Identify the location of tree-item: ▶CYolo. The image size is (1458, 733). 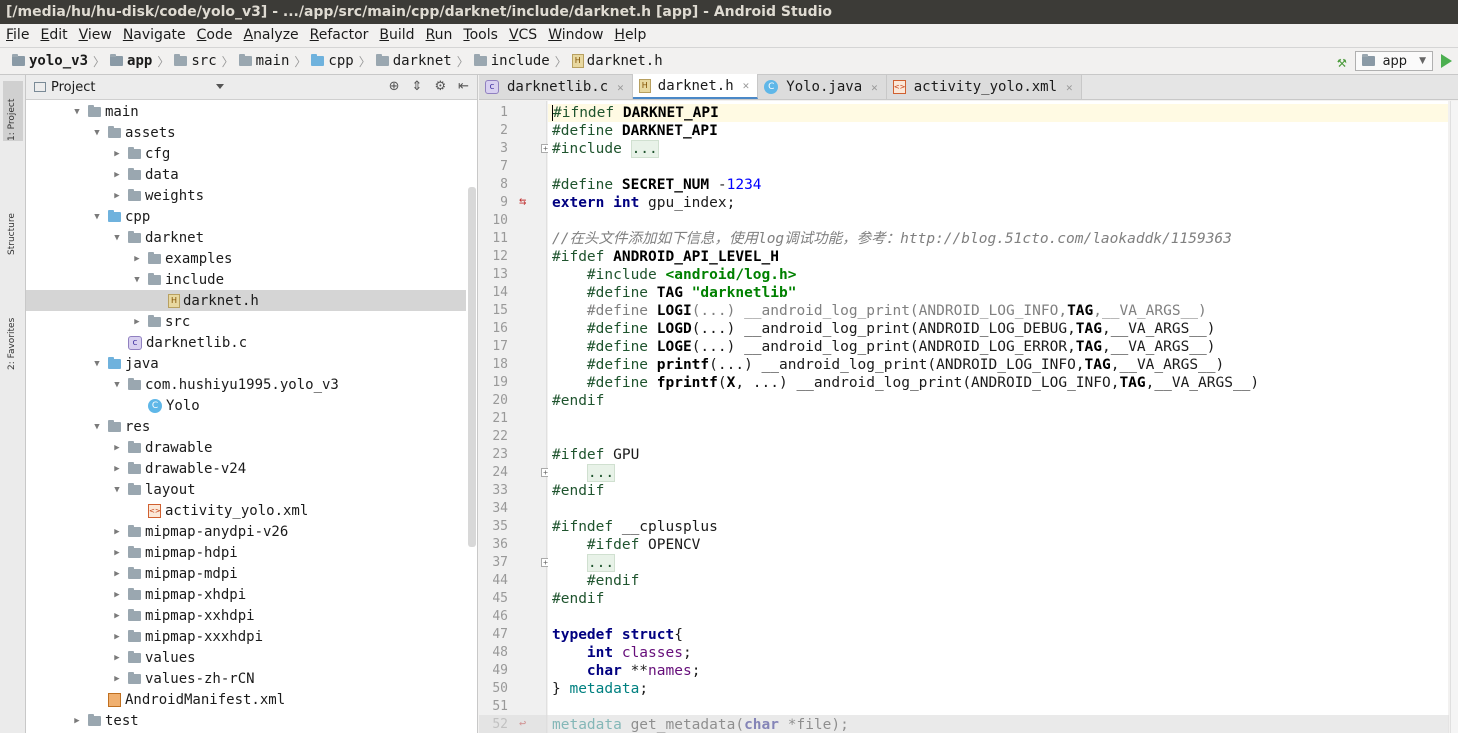
(246, 405).